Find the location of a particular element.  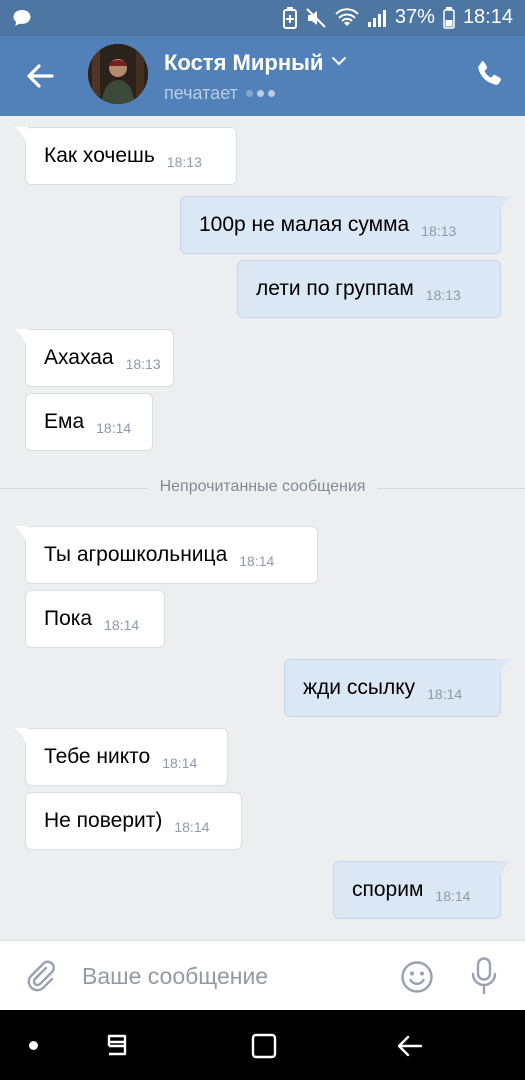

message-input is located at coordinates (227, 976).